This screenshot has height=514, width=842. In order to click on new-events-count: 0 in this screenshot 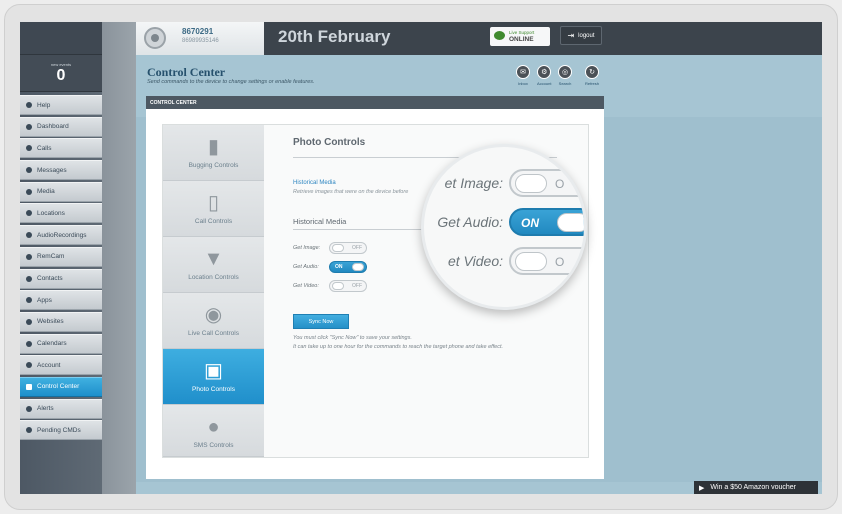, I will do `click(61, 75)`.